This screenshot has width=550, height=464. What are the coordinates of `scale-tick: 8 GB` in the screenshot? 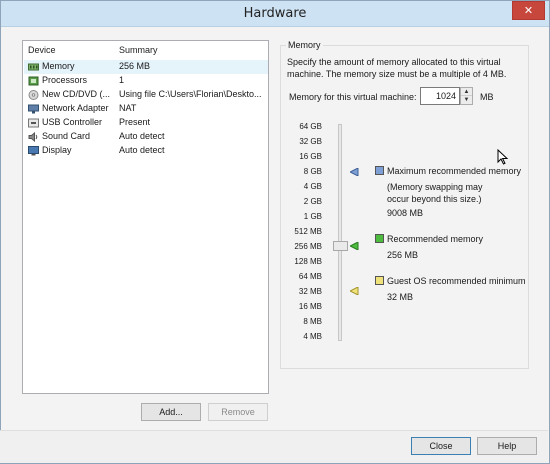 It's located at (312, 171).